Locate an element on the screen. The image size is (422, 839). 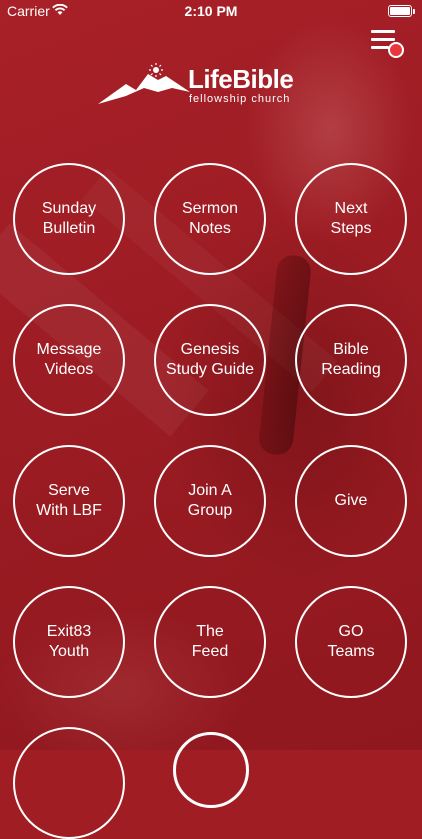
logo-mountain-icon is located at coordinates (144, 83).